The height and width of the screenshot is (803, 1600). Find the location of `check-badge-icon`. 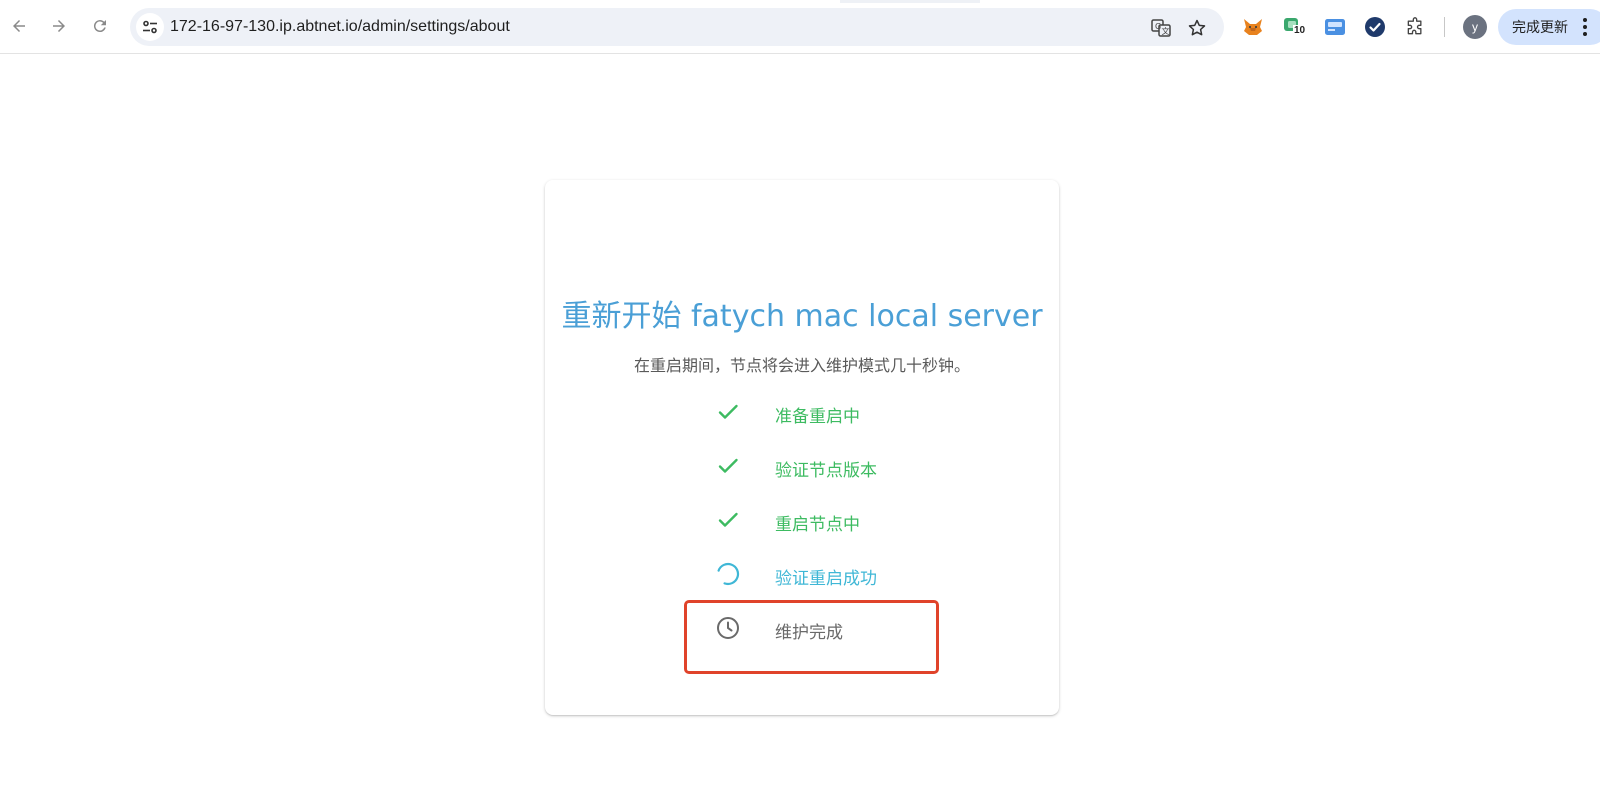

check-badge-icon is located at coordinates (1375, 27).